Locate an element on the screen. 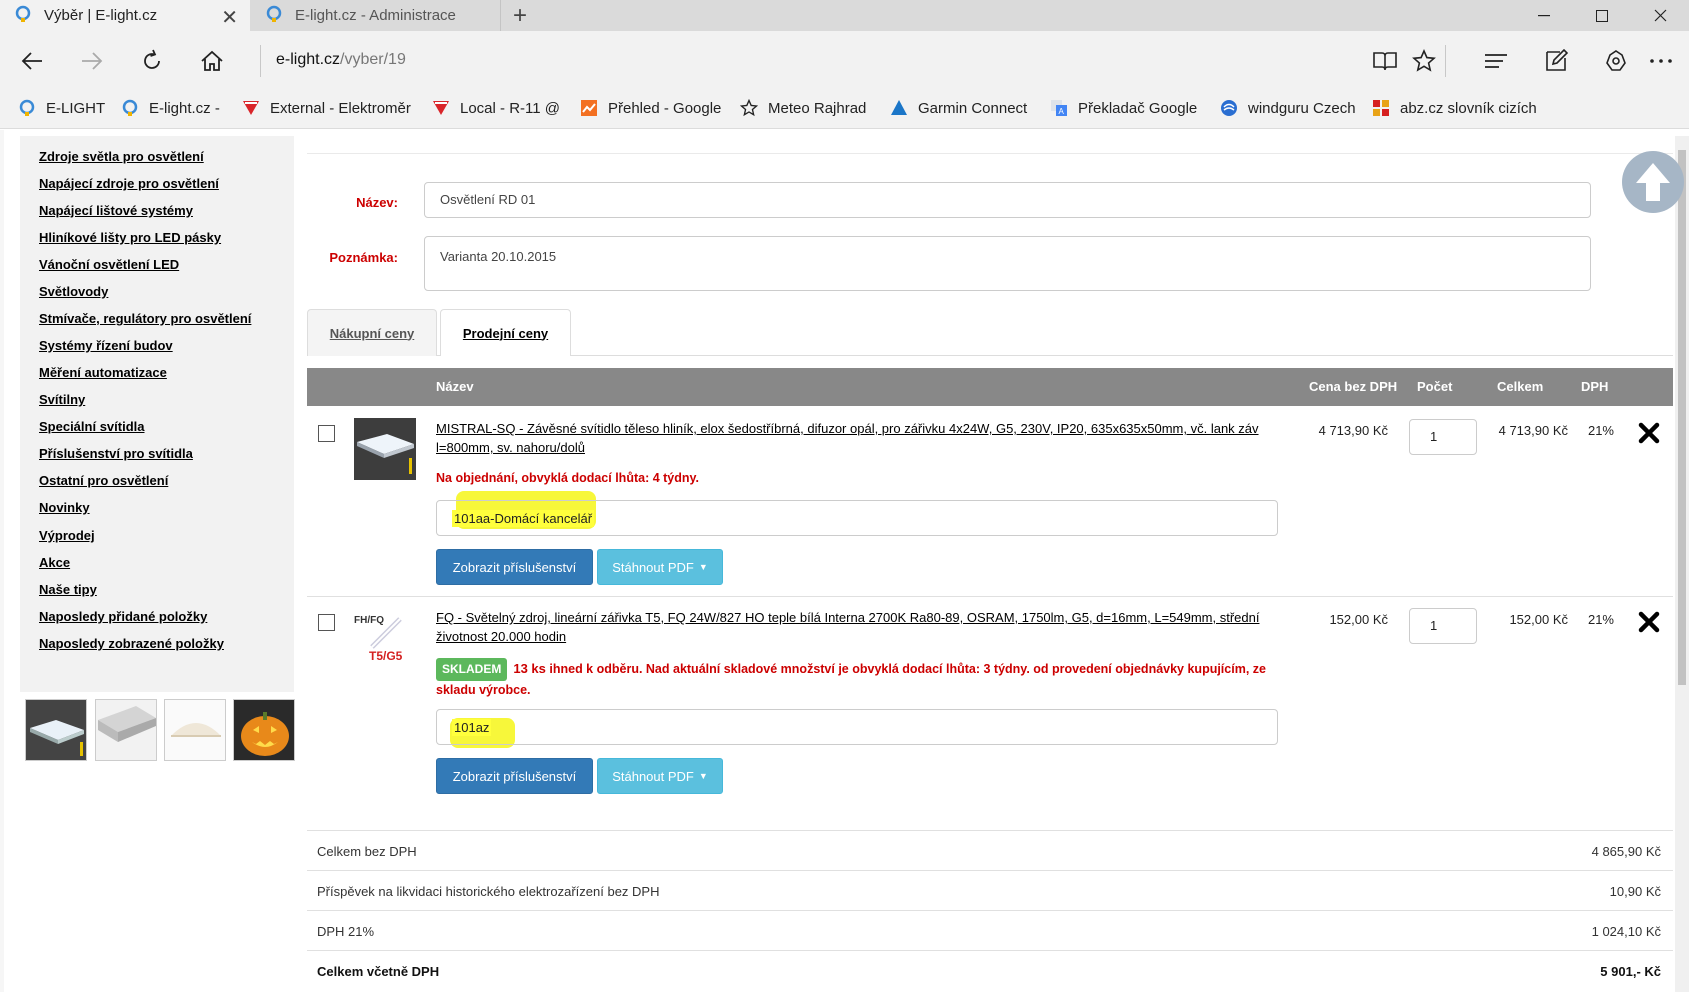  favorite-google-translate: A Překladač Google is located at coordinates (1123, 108).